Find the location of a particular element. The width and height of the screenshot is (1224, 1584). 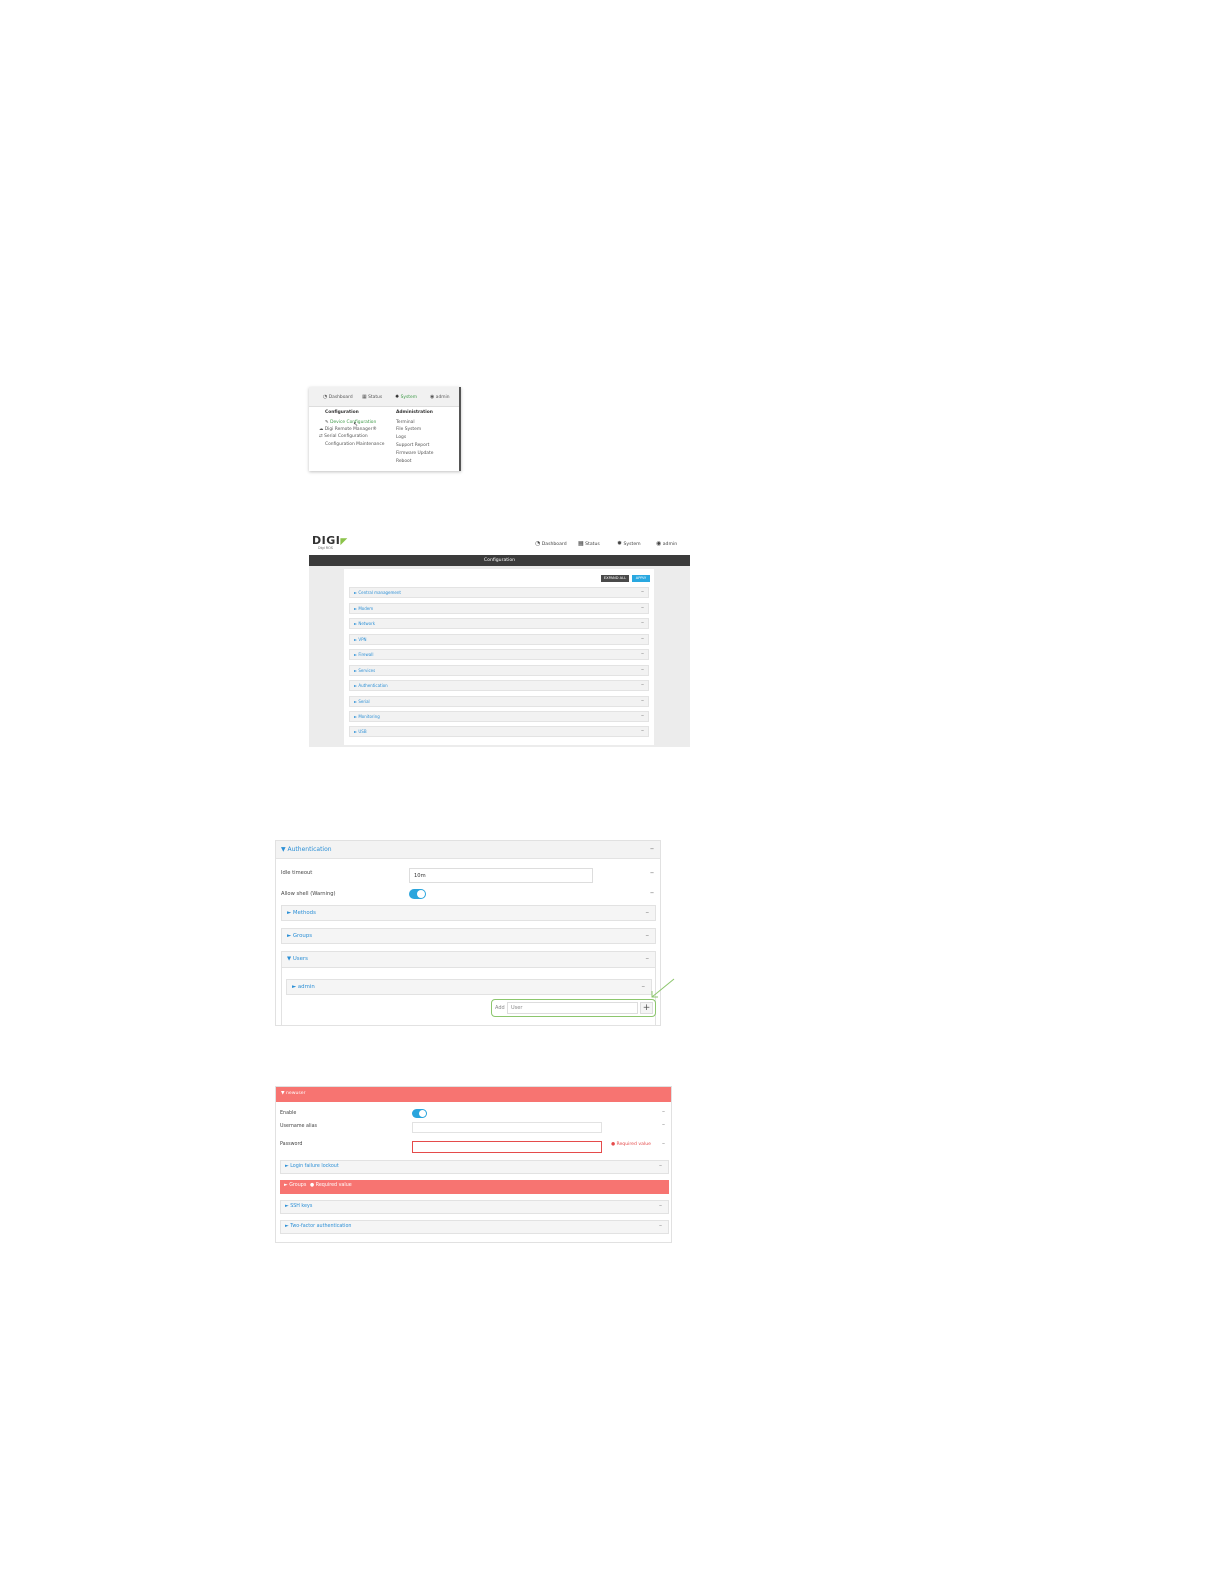

add-label: Add is located at coordinates (500, 1008).